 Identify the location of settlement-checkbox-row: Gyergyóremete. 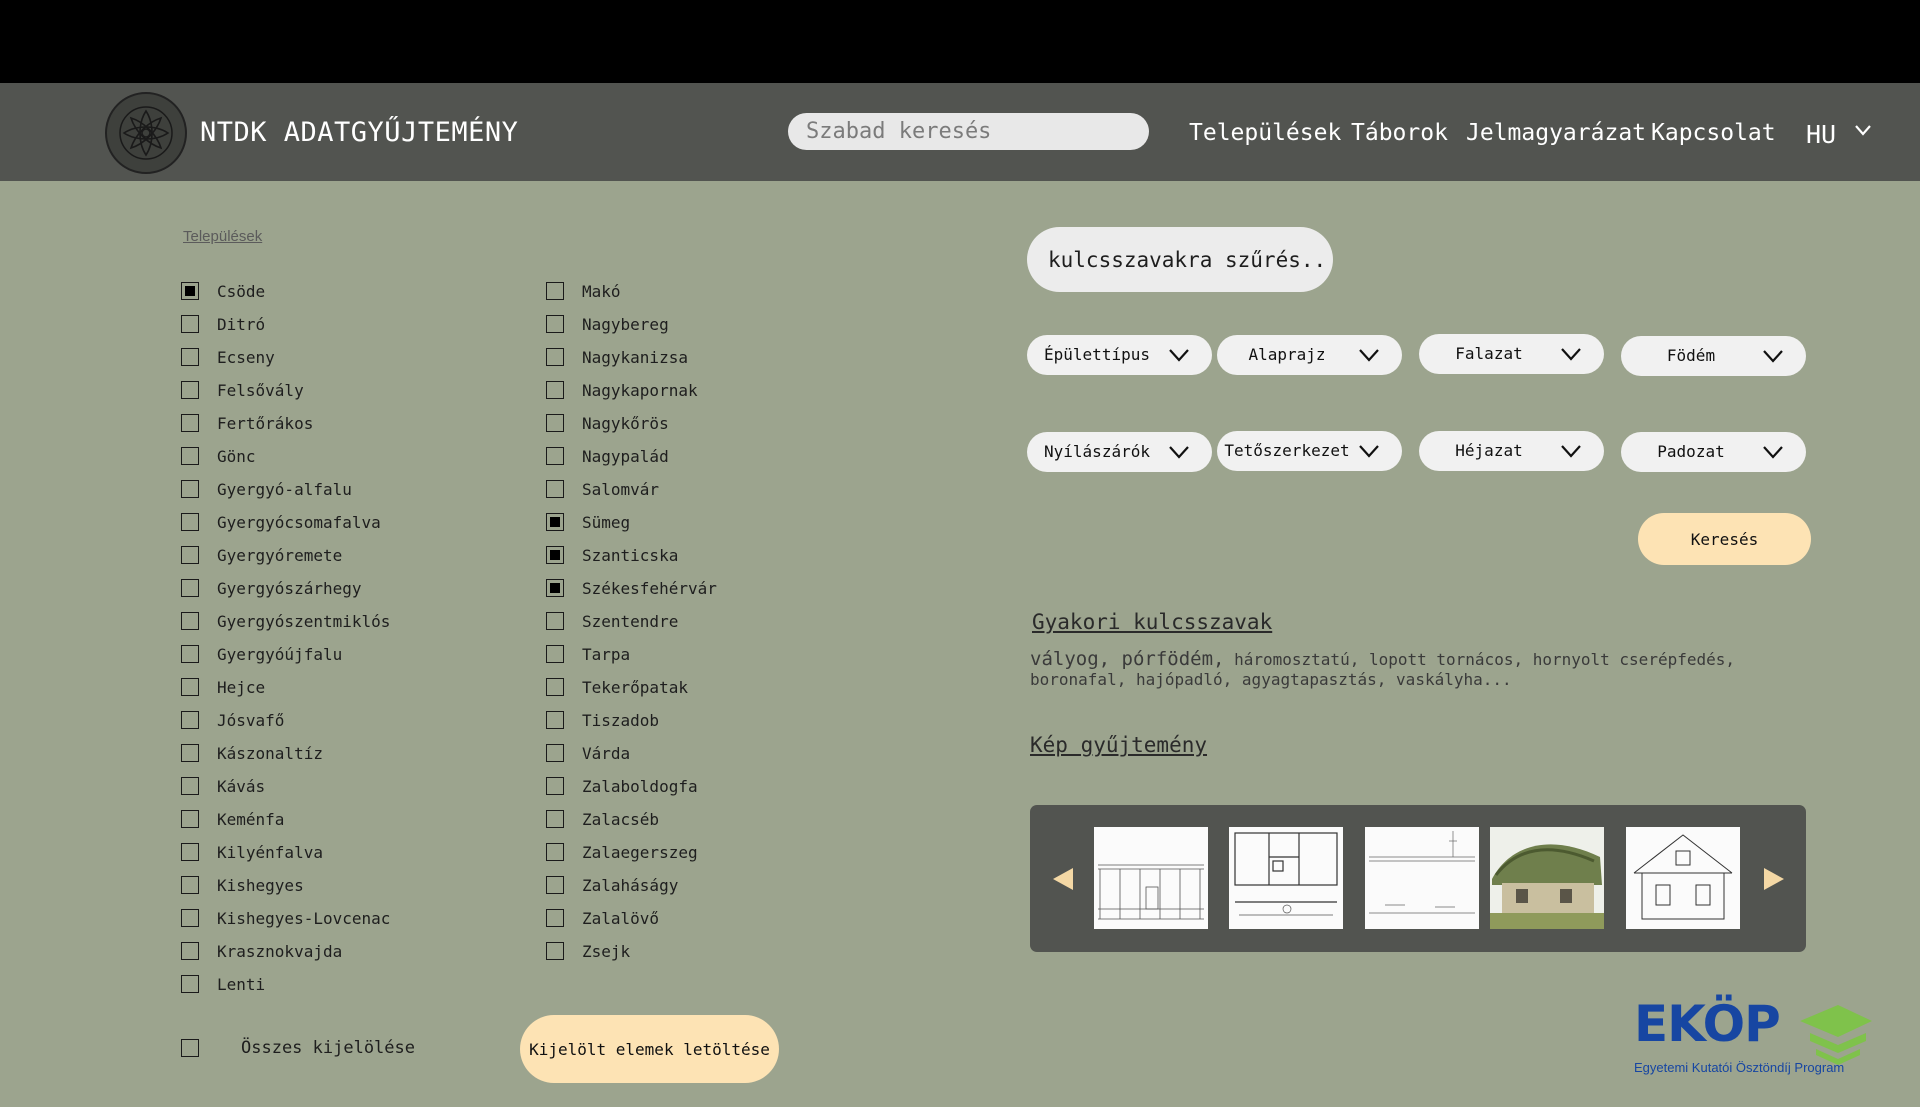
(261, 555).